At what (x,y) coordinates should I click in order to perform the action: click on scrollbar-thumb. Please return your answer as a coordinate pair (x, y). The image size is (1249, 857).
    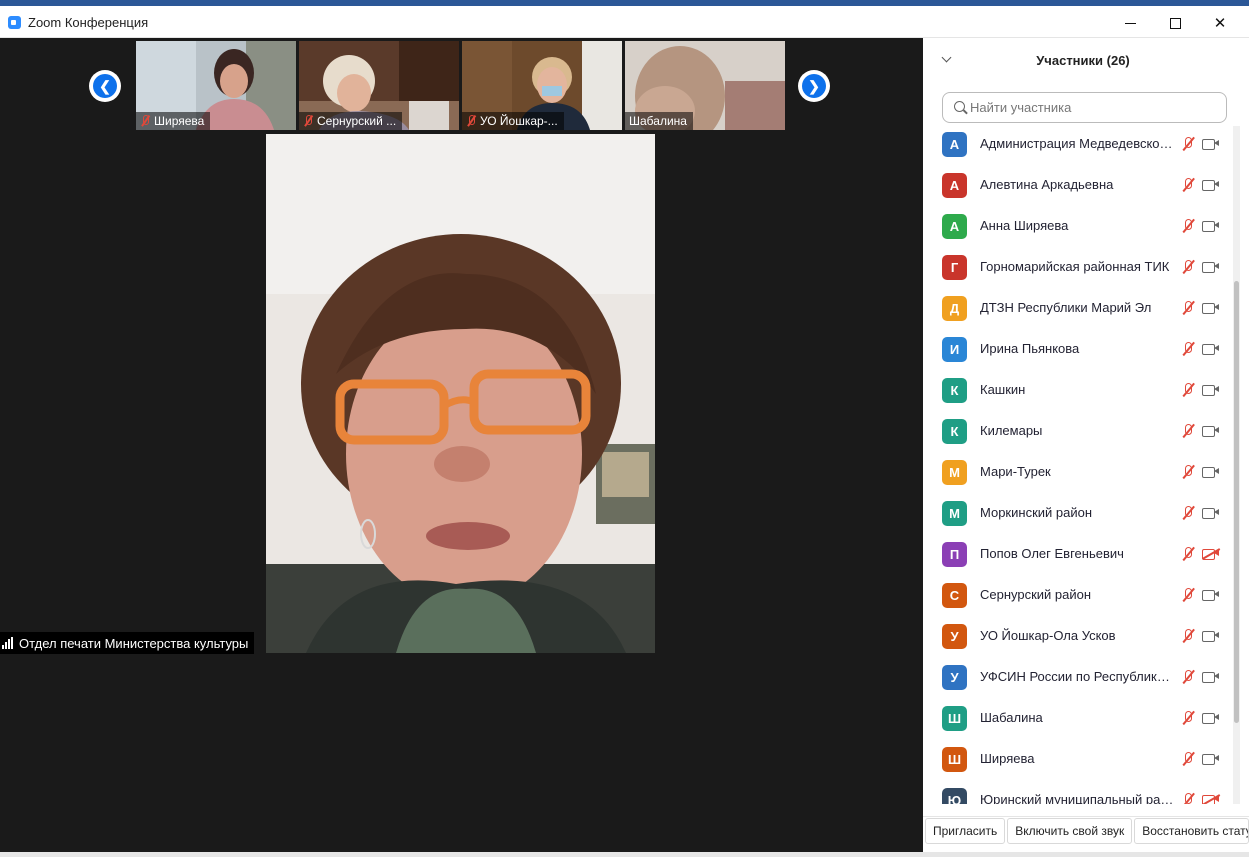
    Looking at the image, I should click on (1236, 502).